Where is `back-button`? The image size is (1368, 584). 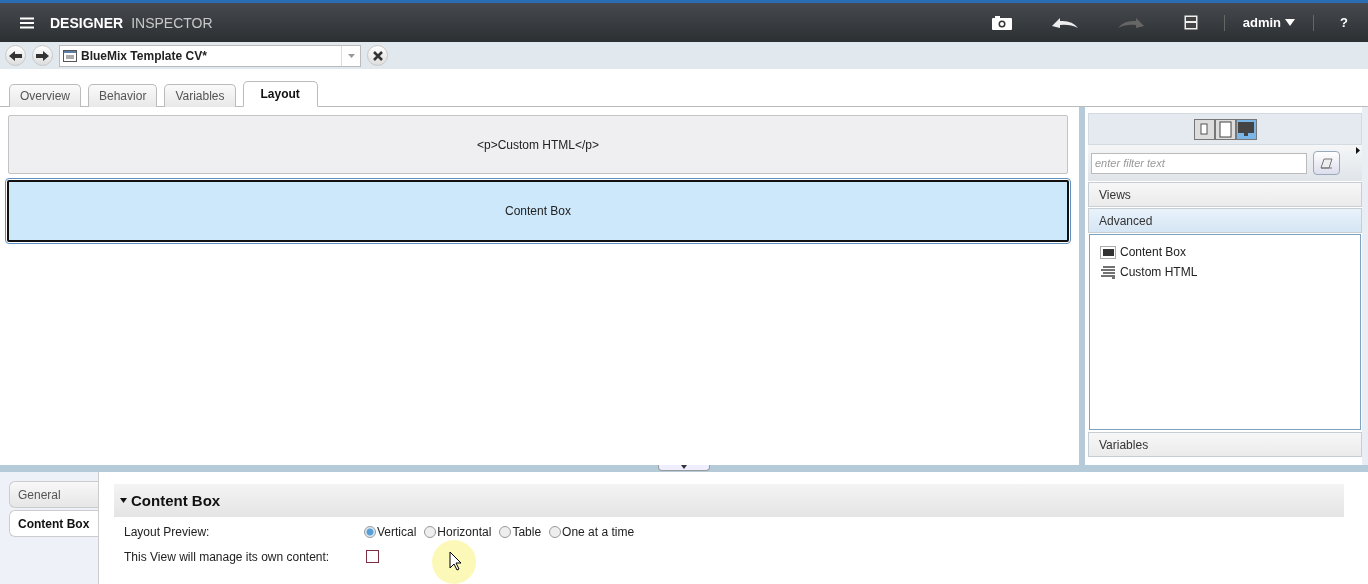 back-button is located at coordinates (15, 55).